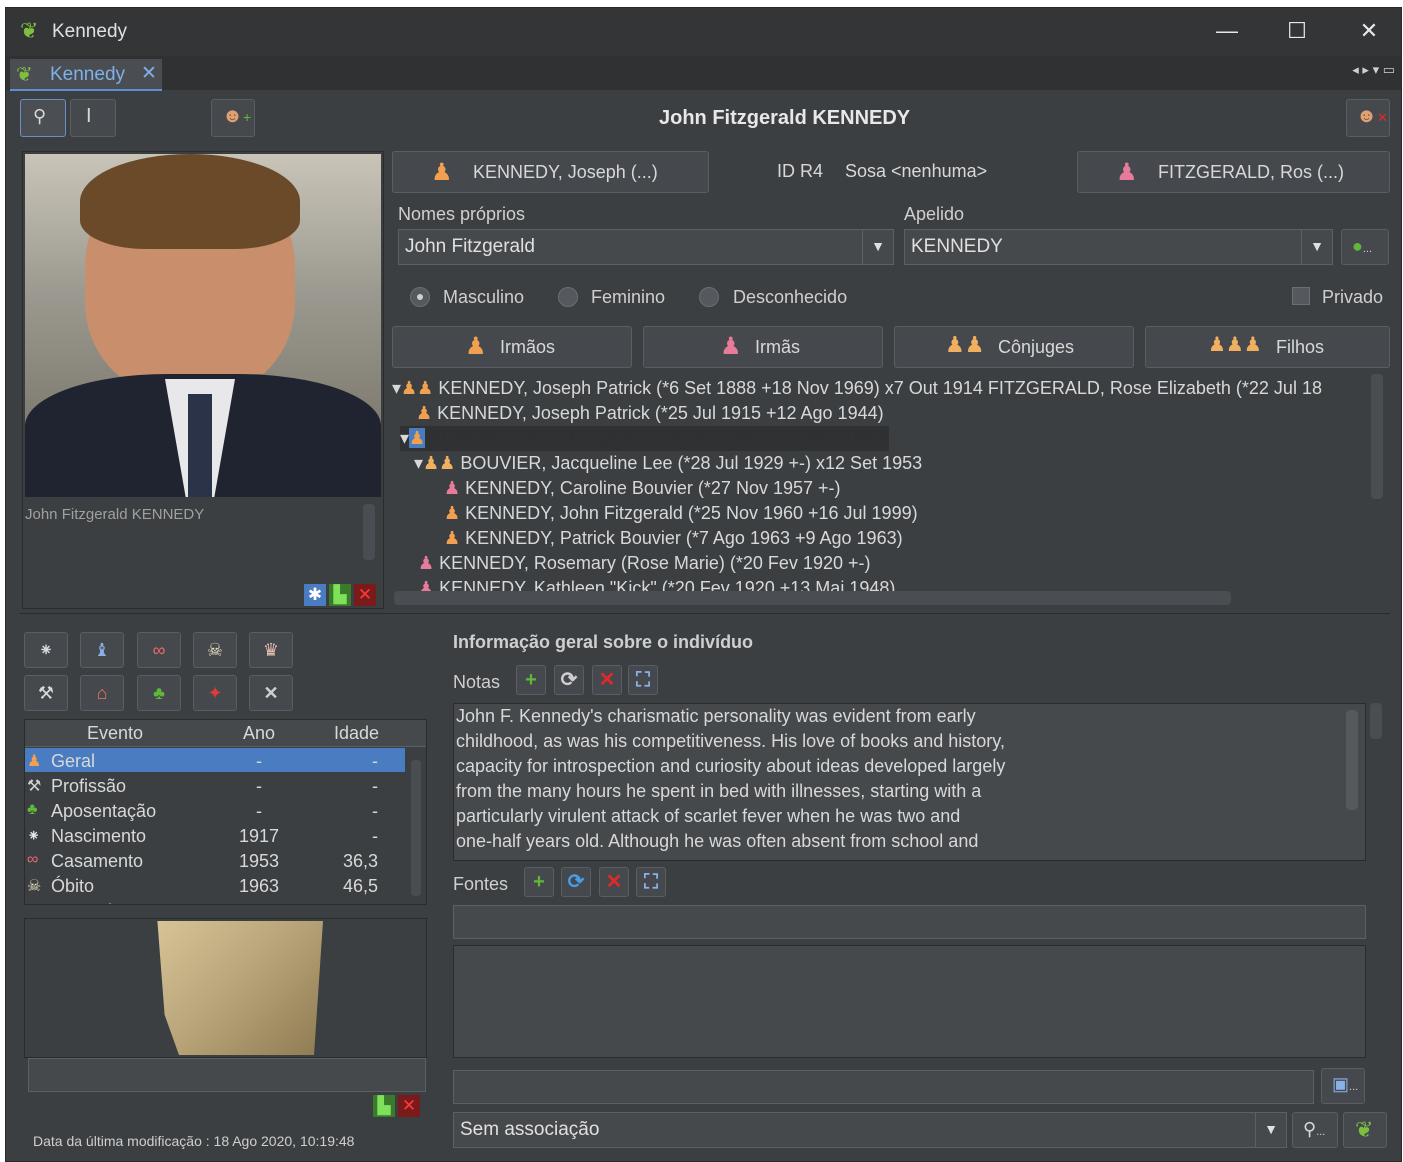  Describe the element at coordinates (203, 325) in the screenshot. I see `portrait-photo` at that location.